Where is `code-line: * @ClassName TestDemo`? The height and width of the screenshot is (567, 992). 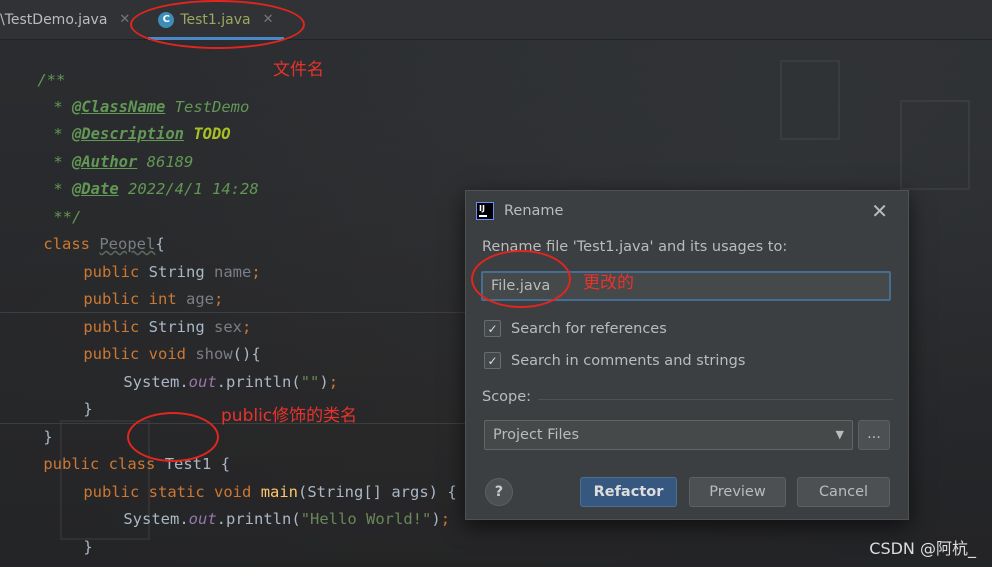 code-line: * @ClassName TestDemo is located at coordinates (151, 107).